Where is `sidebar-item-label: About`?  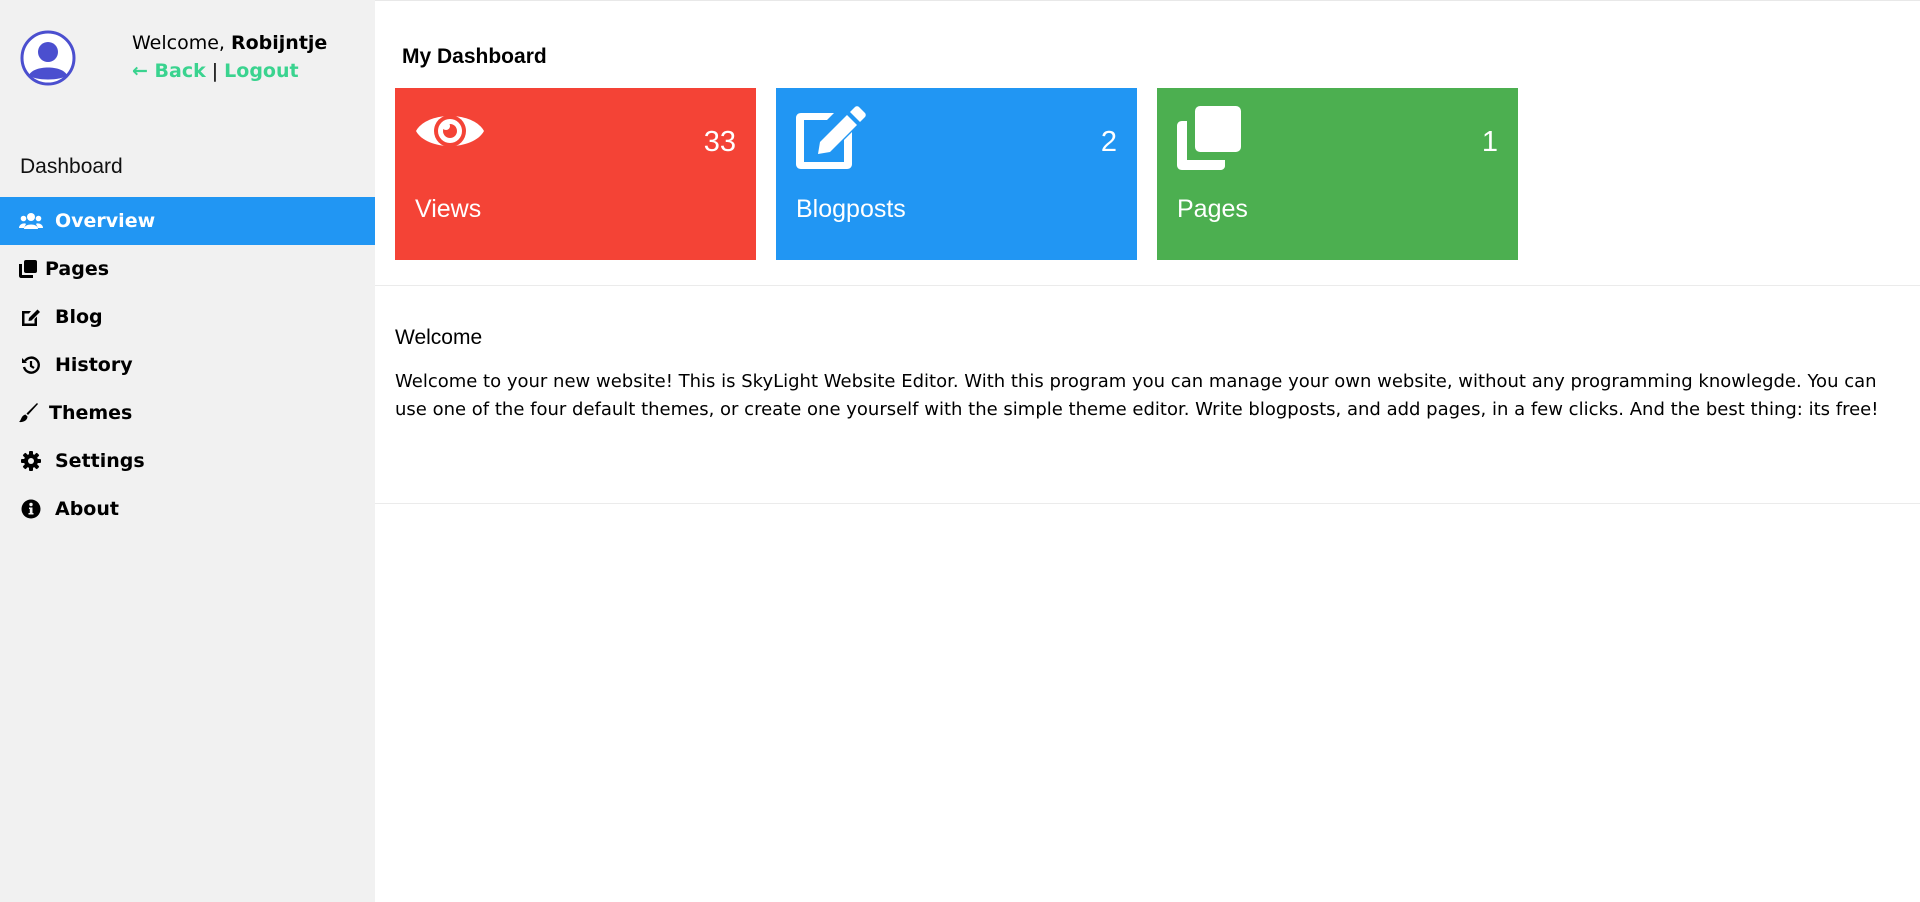
sidebar-item-label: About is located at coordinates (87, 509).